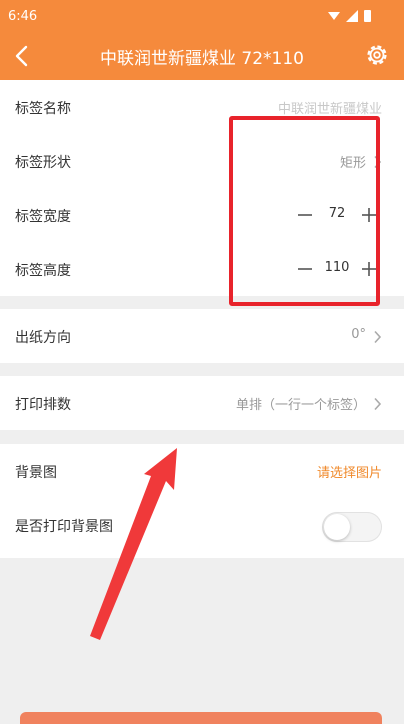 This screenshot has width=404, height=724. What do you see at coordinates (358, 334) in the screenshot?
I see `paper-direction-value: 0°` at bounding box center [358, 334].